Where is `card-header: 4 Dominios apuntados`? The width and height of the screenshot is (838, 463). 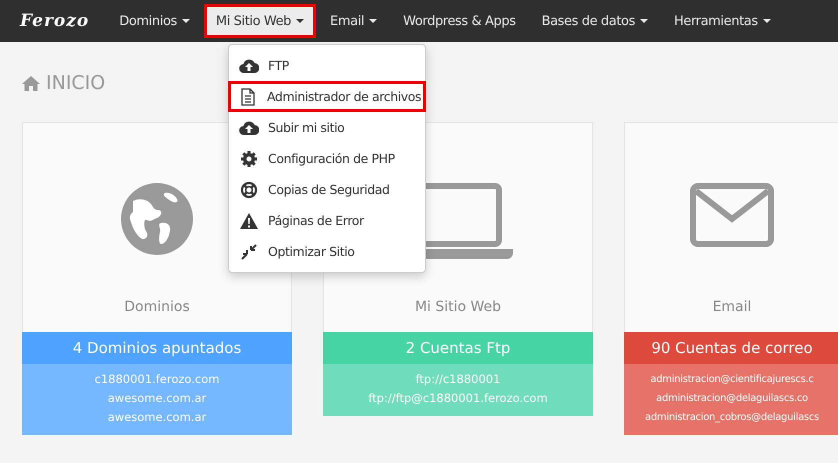
card-header: 4 Dominios apuntados is located at coordinates (157, 348).